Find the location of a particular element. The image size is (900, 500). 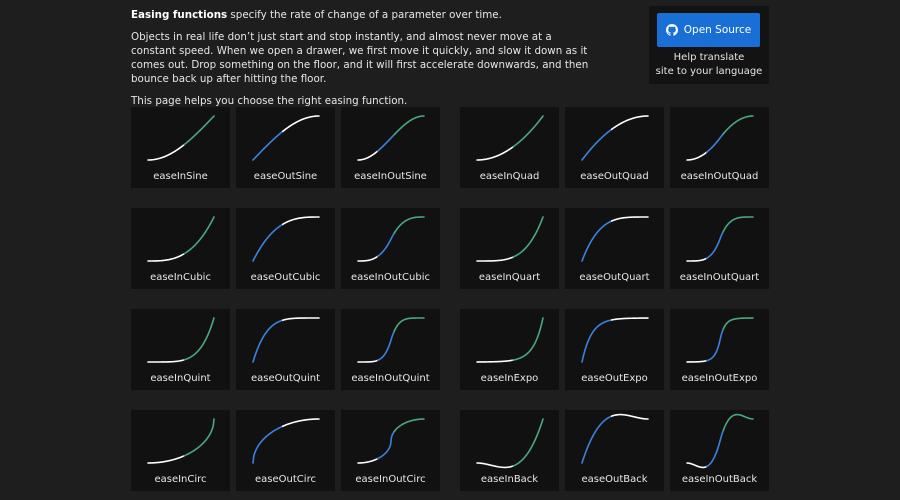

easing-card-easeOutQuint: easeOutQuint is located at coordinates (285, 349).